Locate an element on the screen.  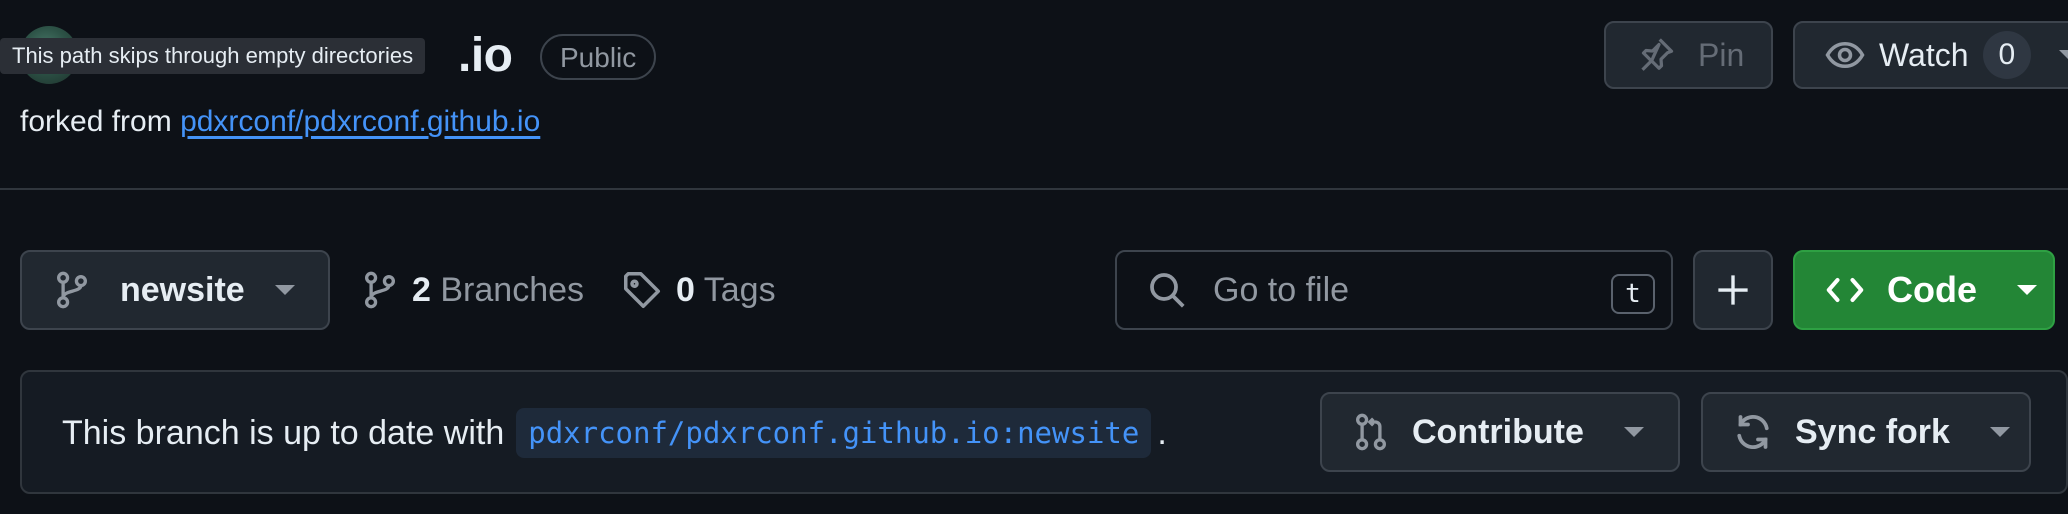
tags-count: 0 is located at coordinates (685, 289).